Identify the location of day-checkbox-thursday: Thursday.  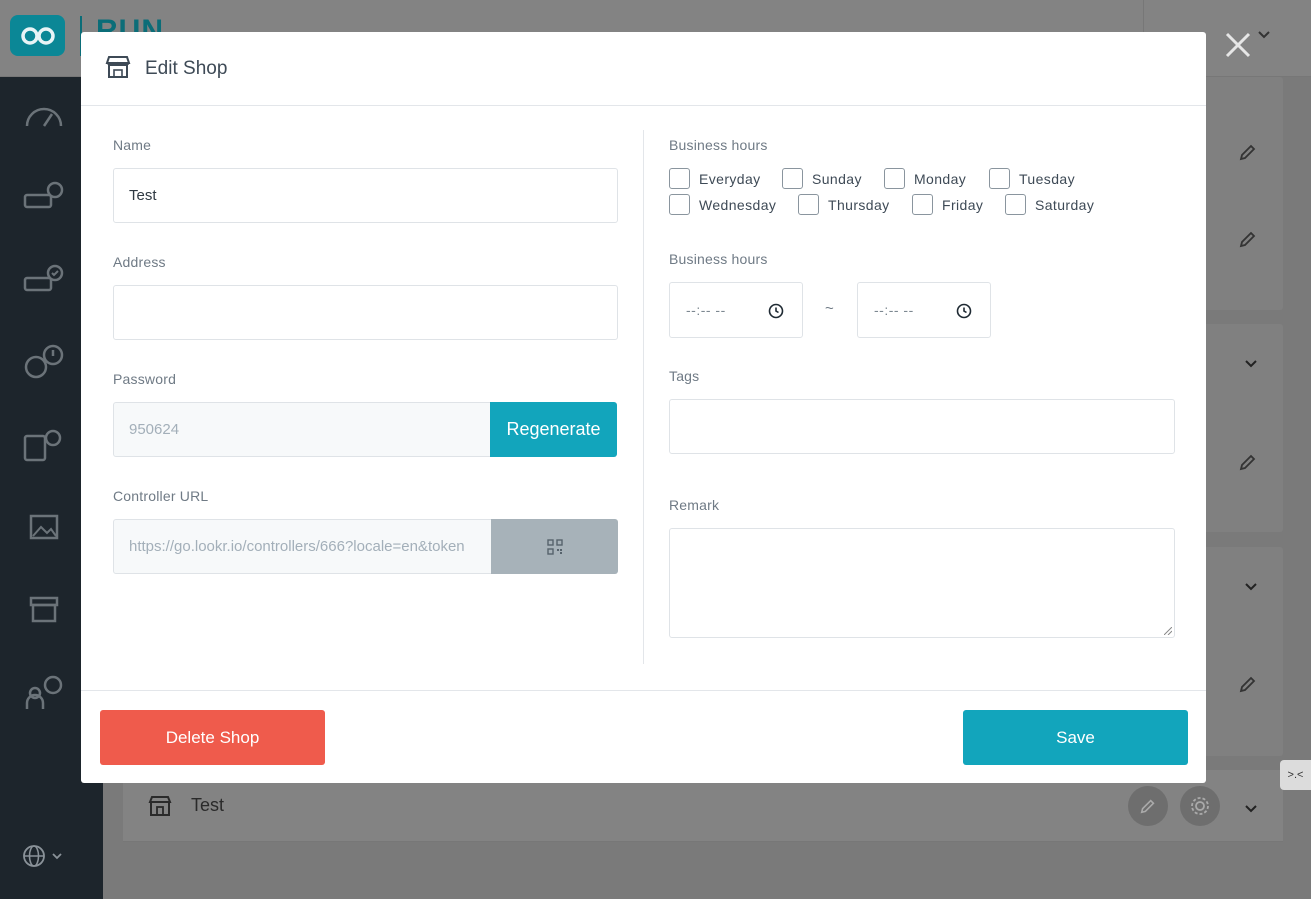
(844, 204).